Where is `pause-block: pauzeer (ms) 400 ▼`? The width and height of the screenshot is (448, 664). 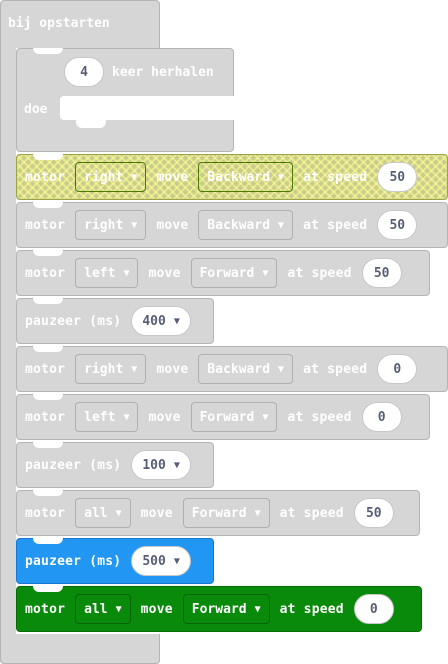 pause-block: pauzeer (ms) 400 ▼ is located at coordinates (115, 321).